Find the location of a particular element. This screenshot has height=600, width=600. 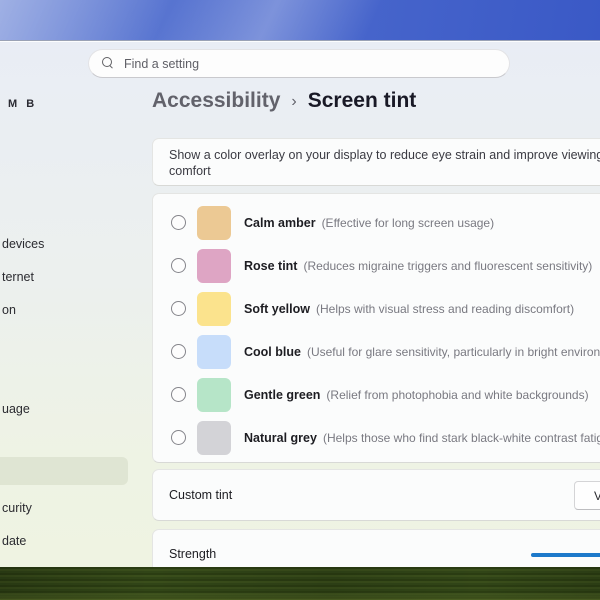

tint-name: Natural grey is located at coordinates (280, 437).